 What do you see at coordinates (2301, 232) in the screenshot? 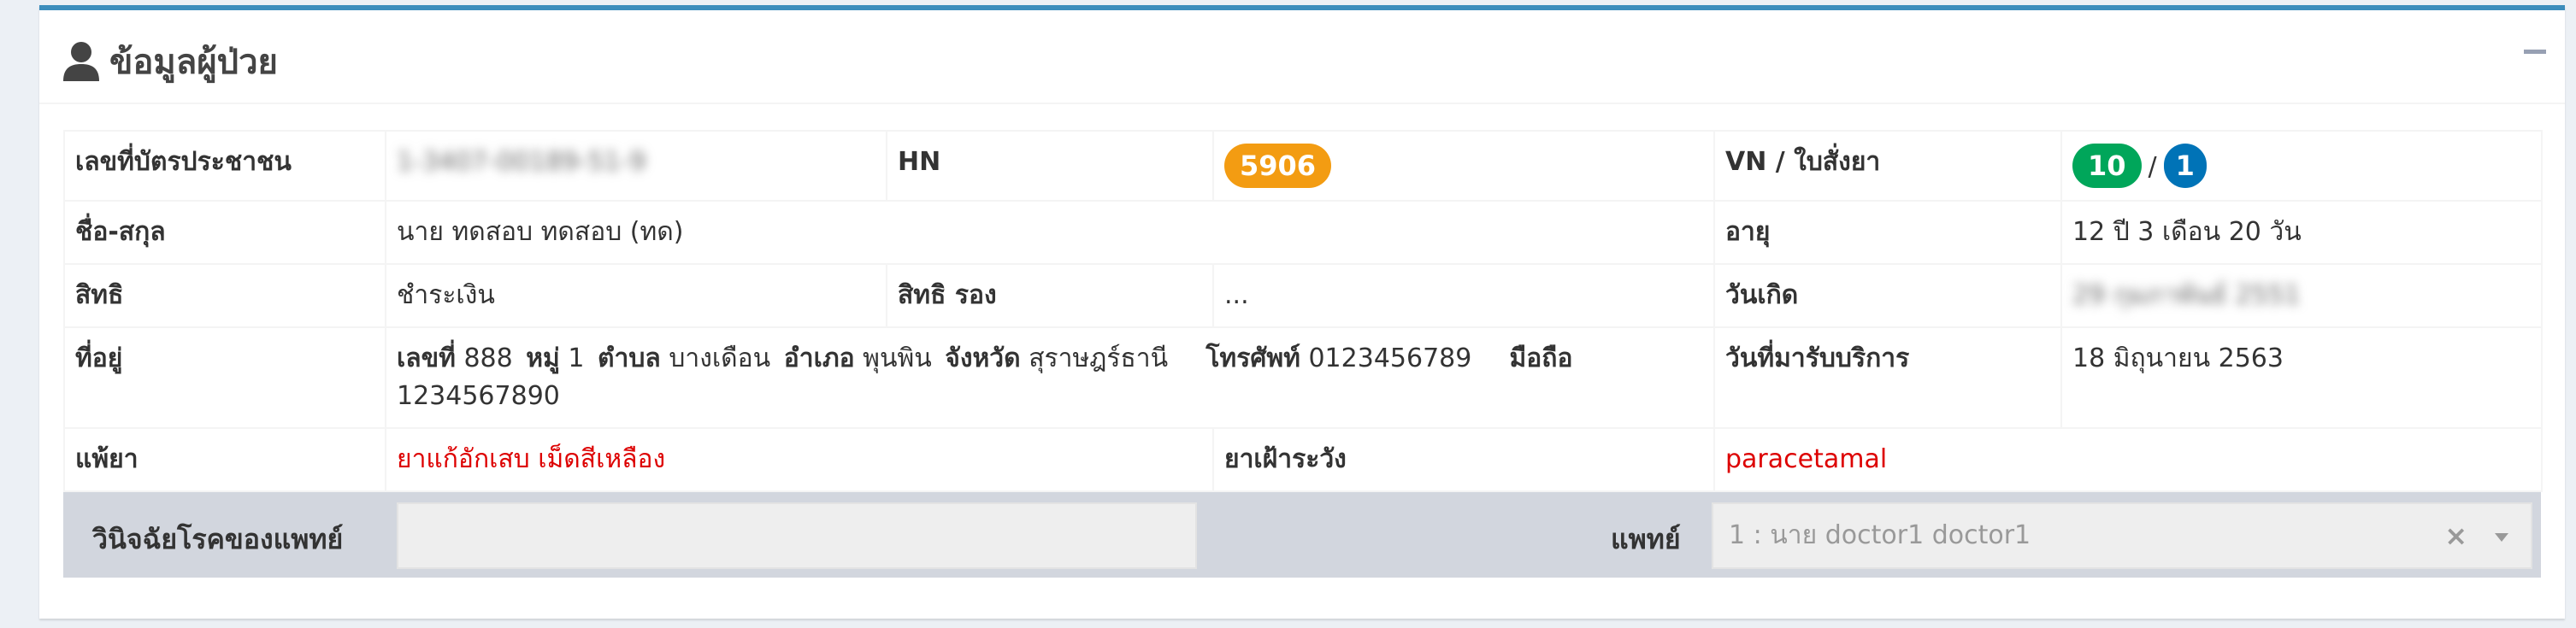
I see `age-value: 12 ปี 3 เดือน 20 วัน` at bounding box center [2301, 232].